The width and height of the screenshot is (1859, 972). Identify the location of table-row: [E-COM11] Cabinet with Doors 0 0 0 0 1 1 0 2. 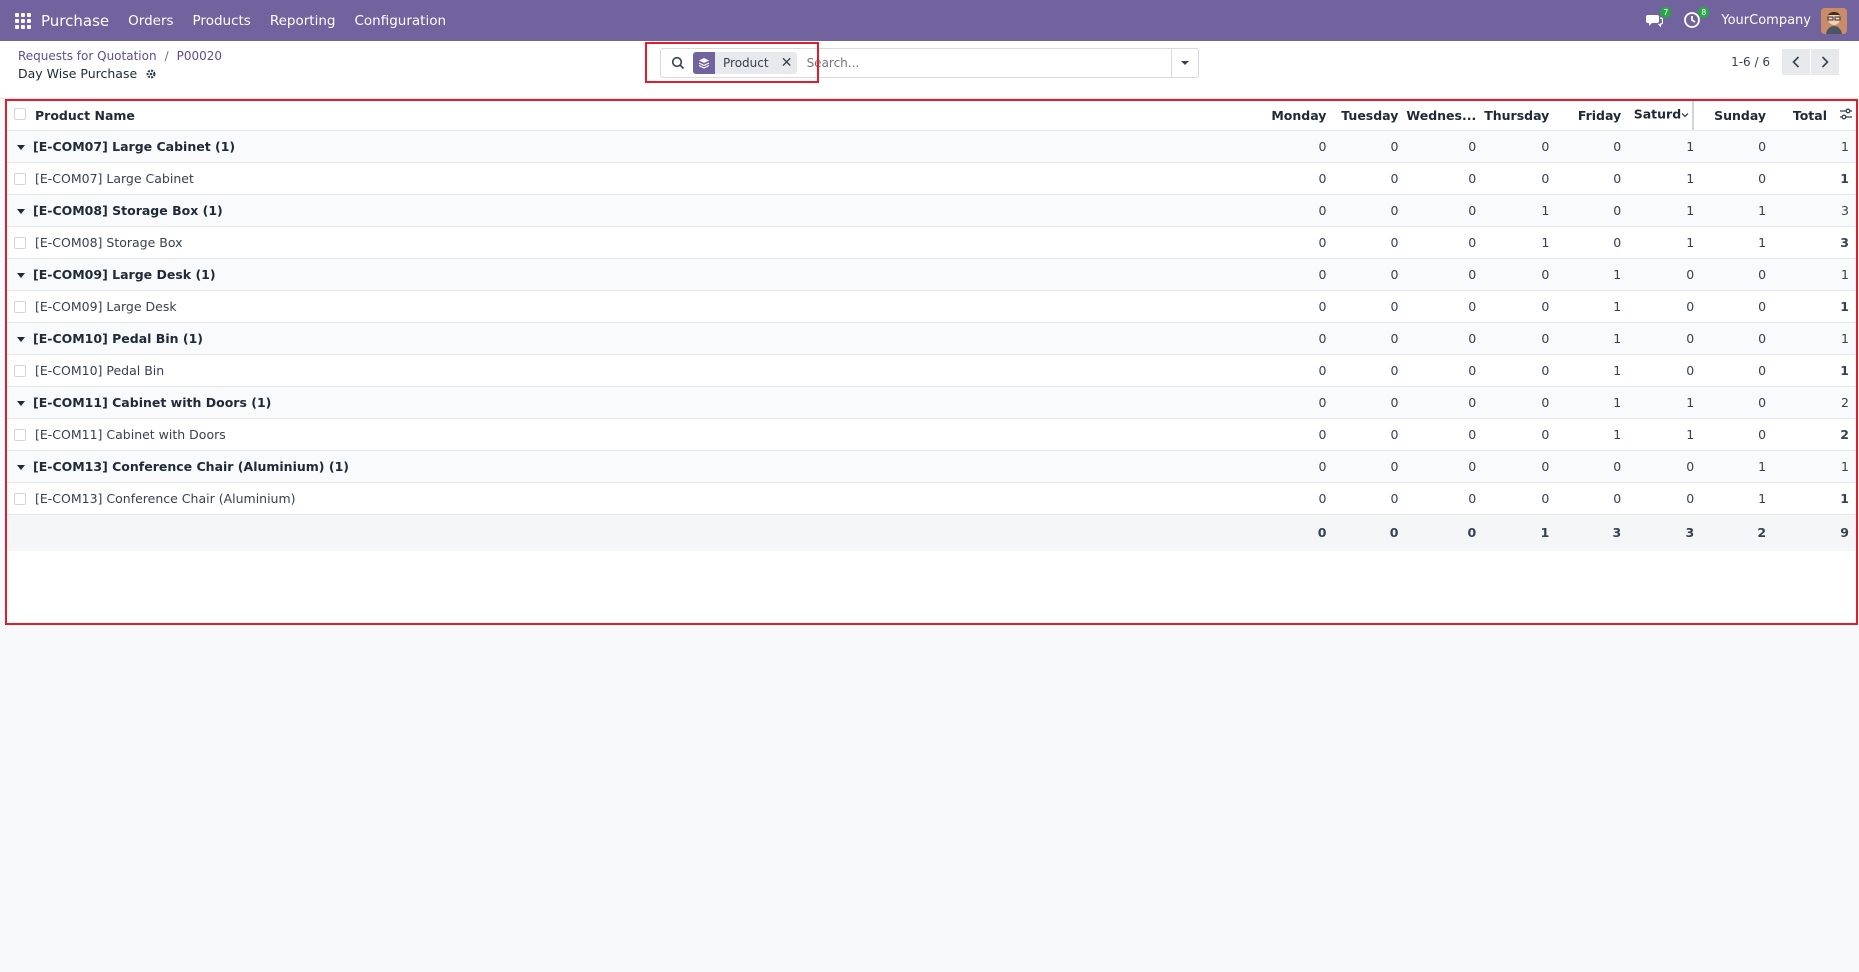
(932, 434).